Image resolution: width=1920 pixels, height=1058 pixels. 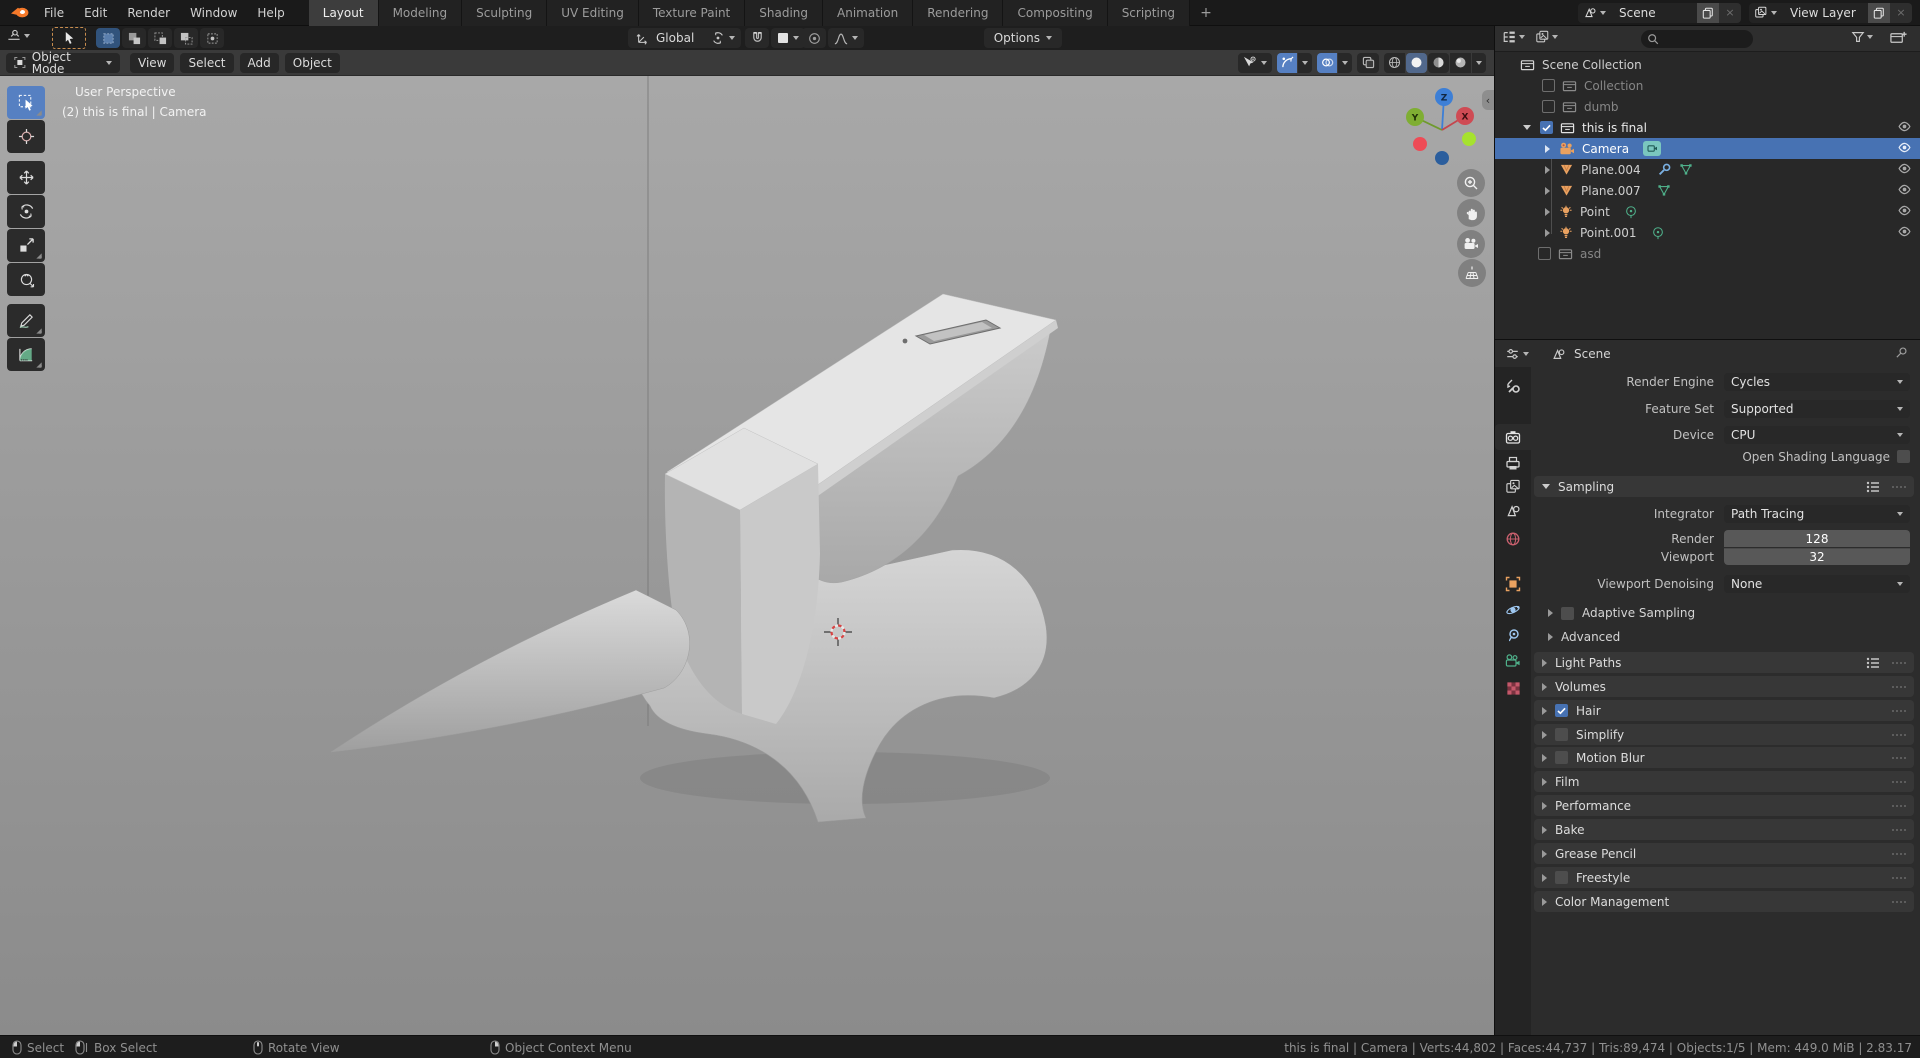 I want to click on editor-type-button, so click(x=18, y=35).